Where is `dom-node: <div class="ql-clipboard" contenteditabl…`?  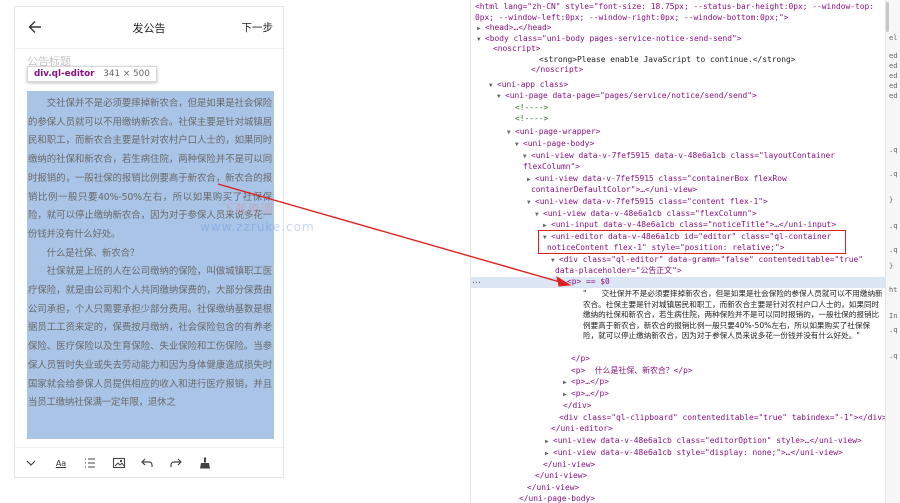
dom-node: <div class="ql-clipboard" contenteditabl… is located at coordinates (678, 418).